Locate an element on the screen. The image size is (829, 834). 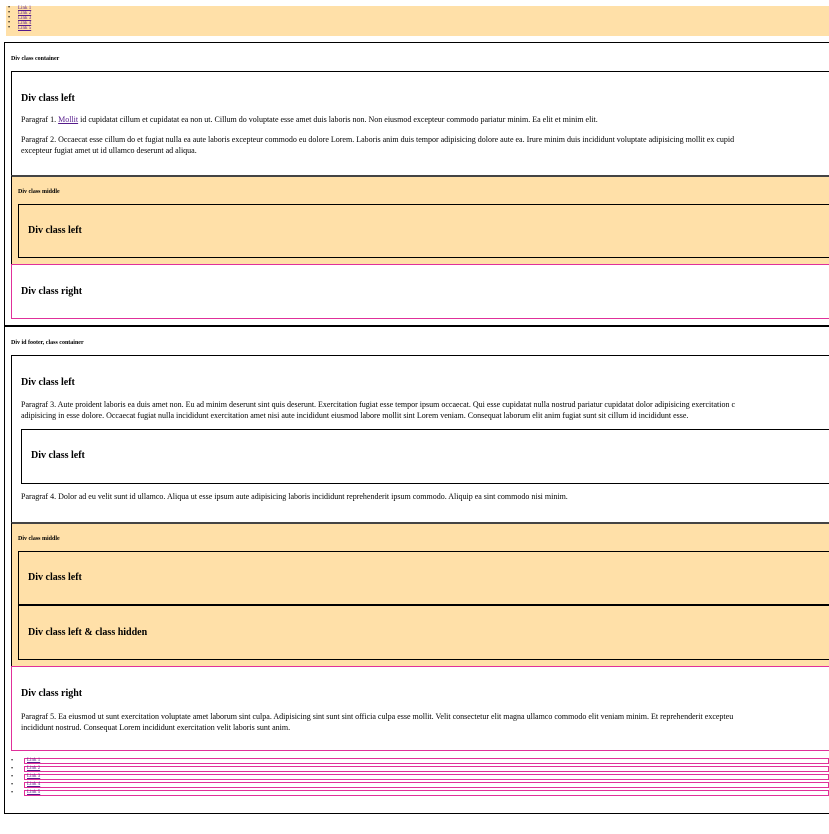
nested-left-heading: Div class left is located at coordinates (58, 455).